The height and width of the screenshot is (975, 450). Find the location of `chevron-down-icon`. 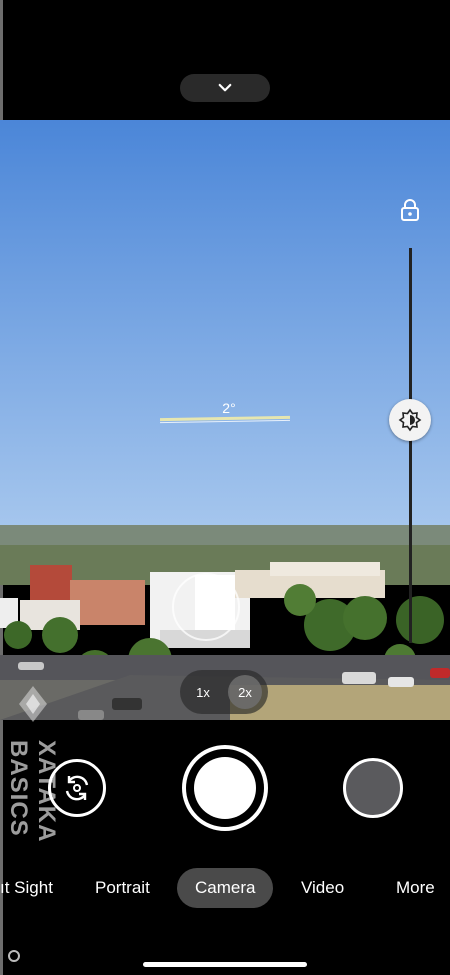

chevron-down-icon is located at coordinates (225, 87).